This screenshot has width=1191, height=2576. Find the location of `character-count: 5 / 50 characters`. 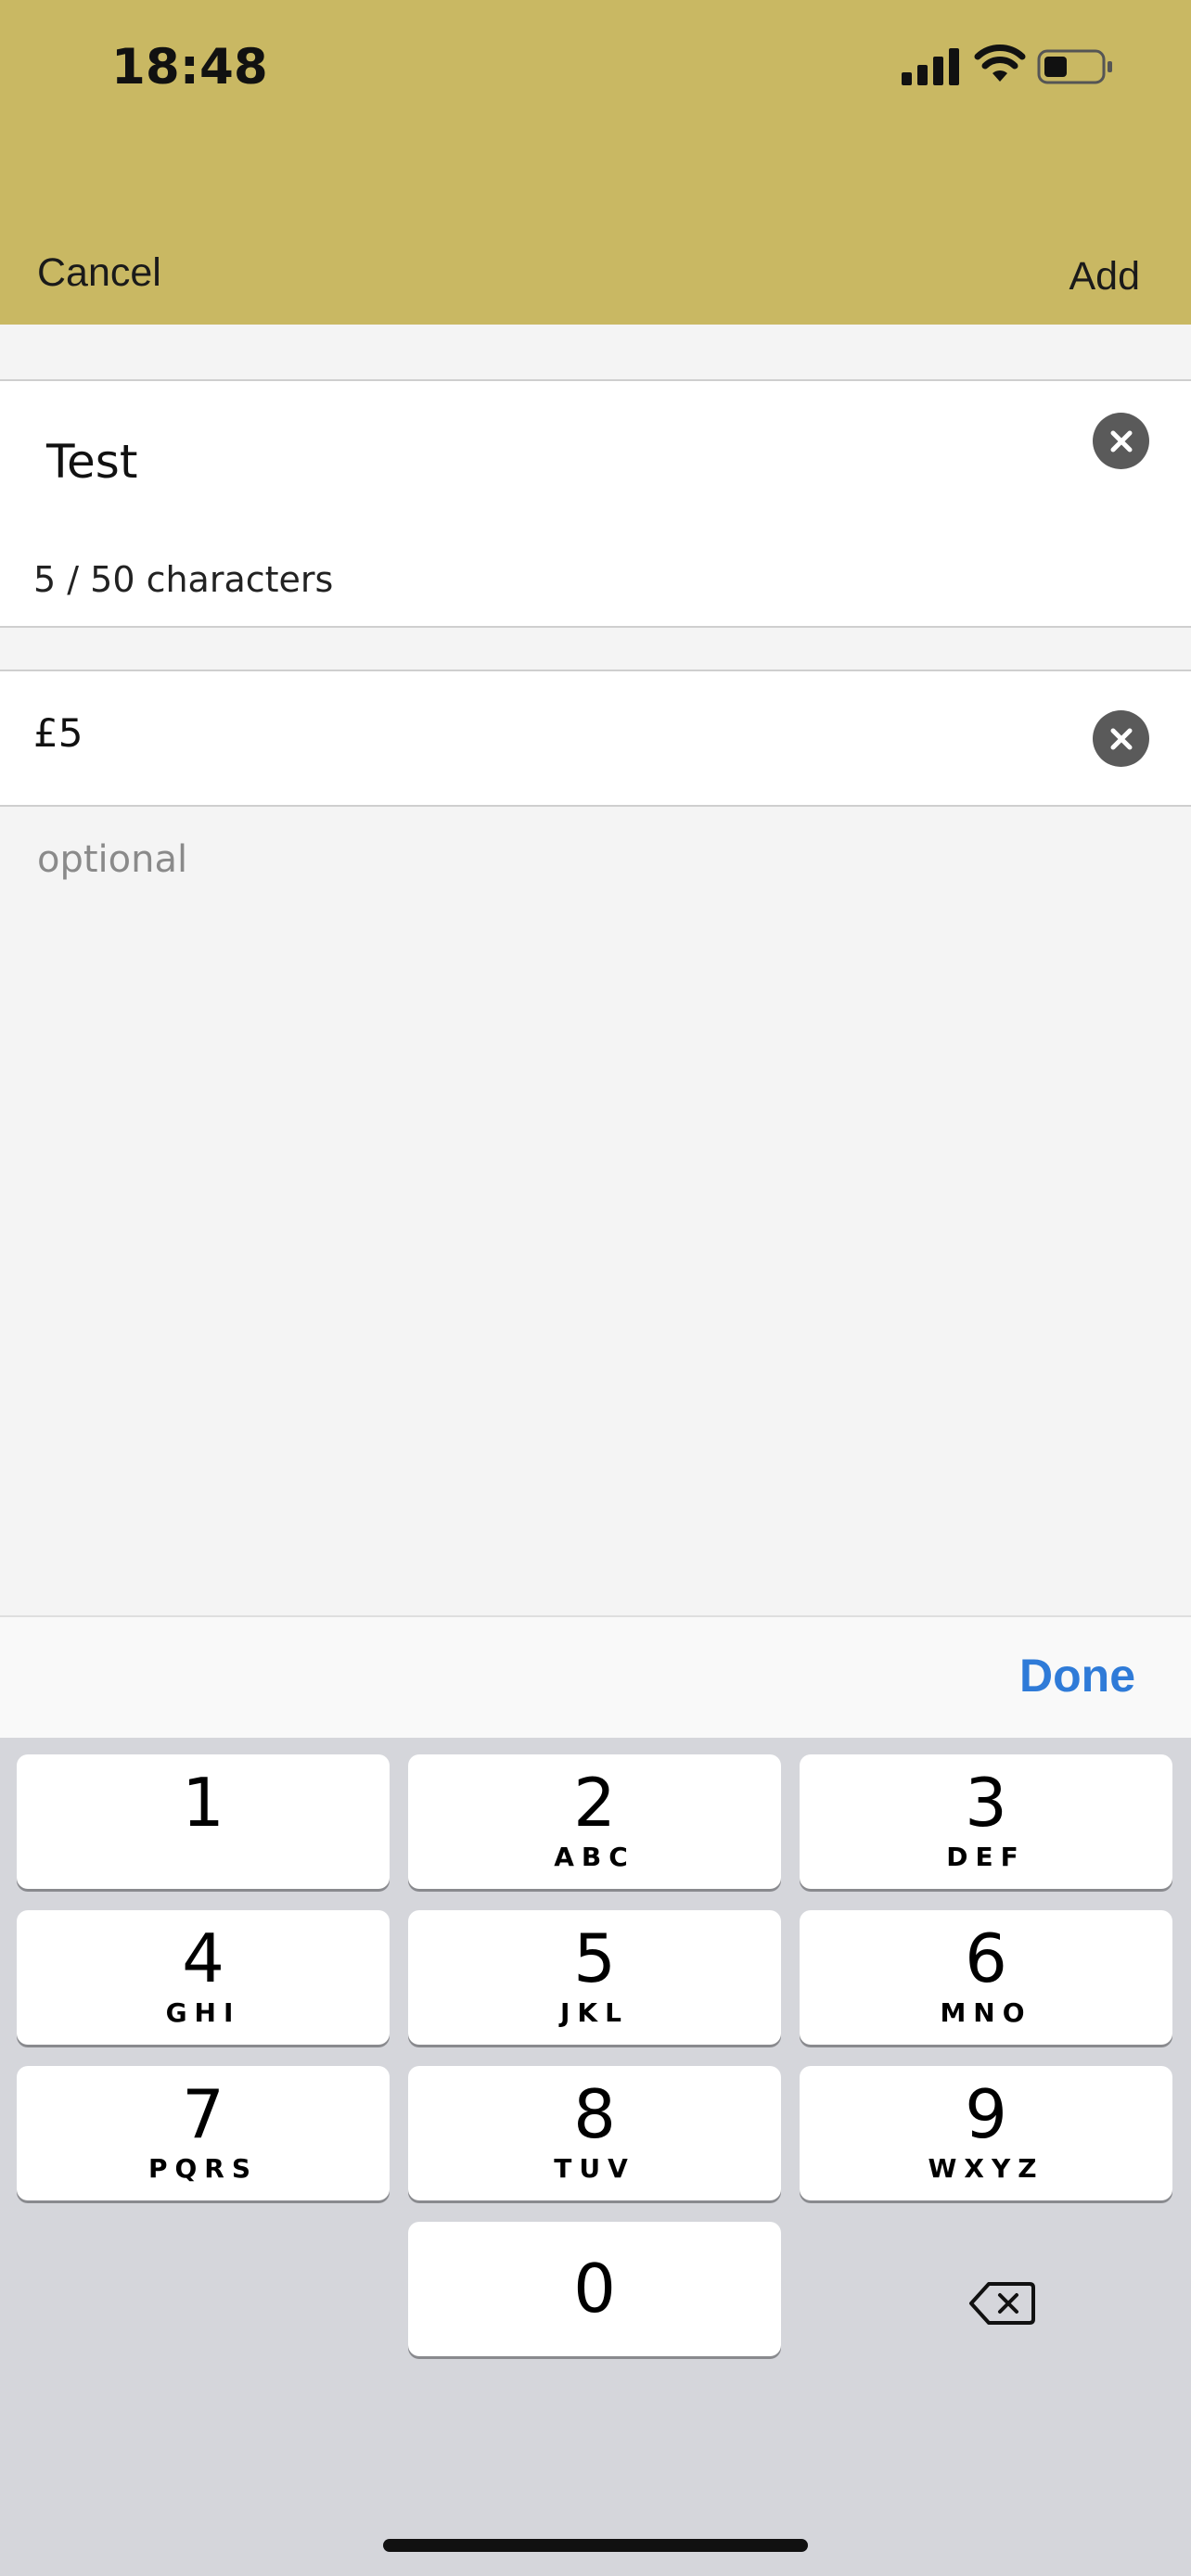

character-count: 5 / 50 characters is located at coordinates (183, 579).